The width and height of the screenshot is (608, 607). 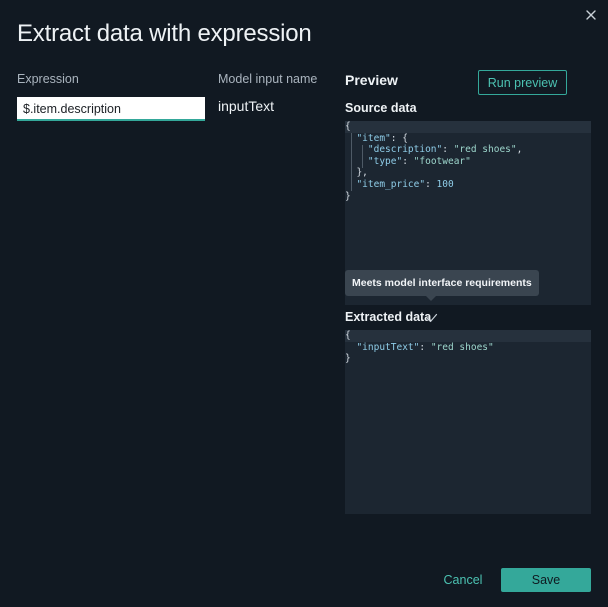 I want to click on model-input-name: inputText, so click(x=246, y=106).